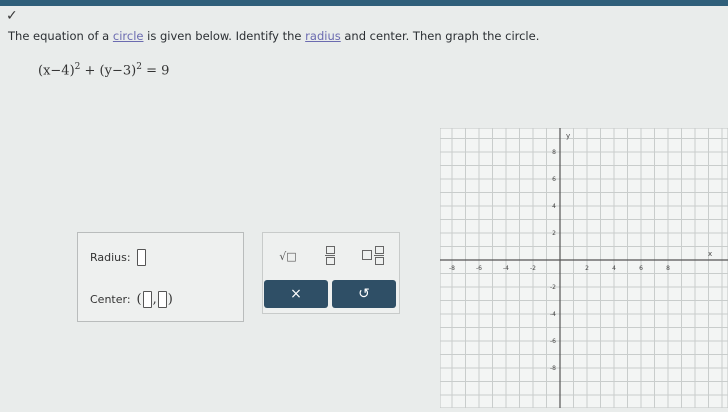  I want to click on y-tick-label: 4, so click(554, 206).